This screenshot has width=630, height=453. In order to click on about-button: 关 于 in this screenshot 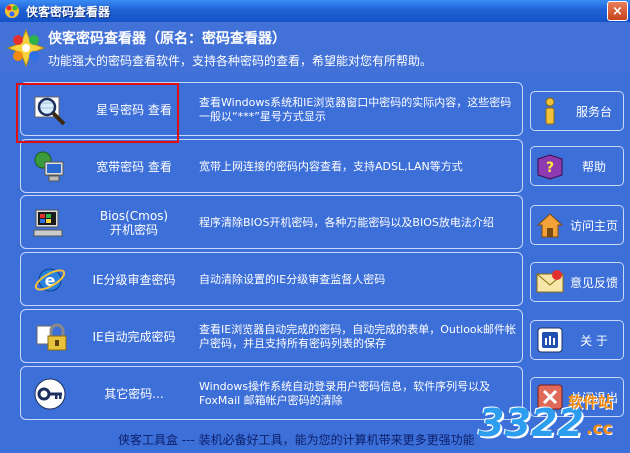, I will do `click(577, 340)`.